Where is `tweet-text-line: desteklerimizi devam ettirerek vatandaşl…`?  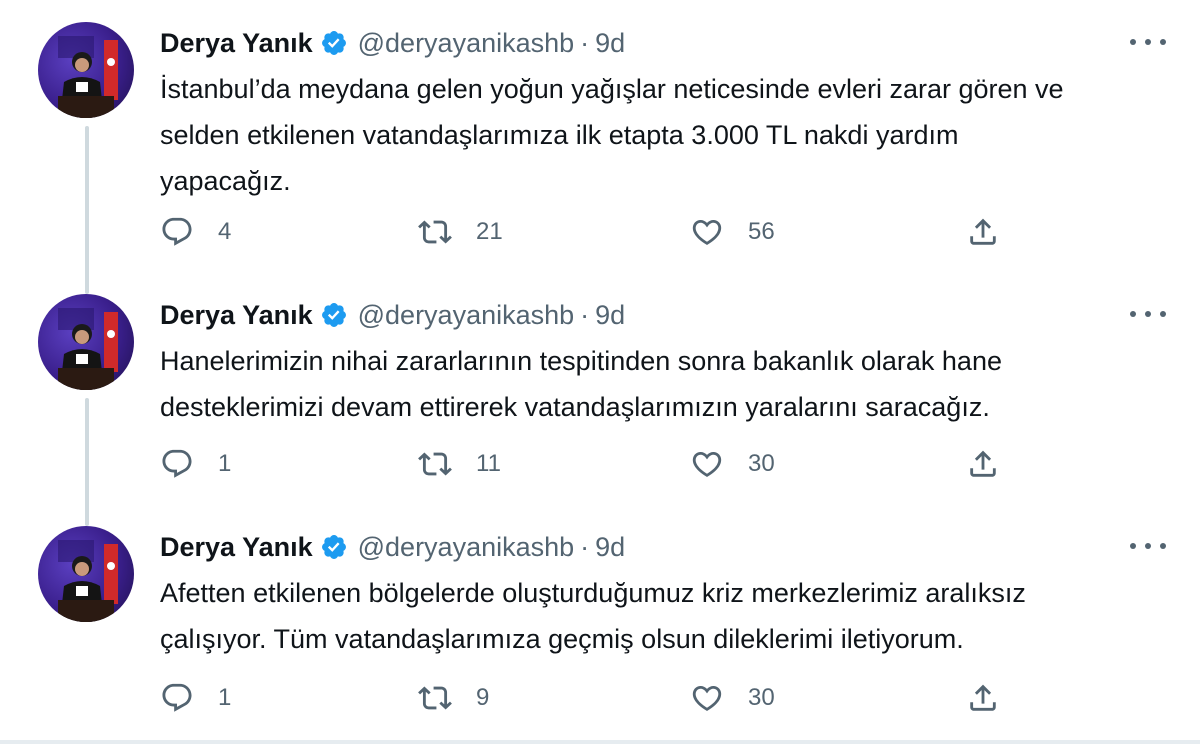
tweet-text-line: desteklerimizi devam ettirerek vatandaşl… is located at coordinates (575, 407).